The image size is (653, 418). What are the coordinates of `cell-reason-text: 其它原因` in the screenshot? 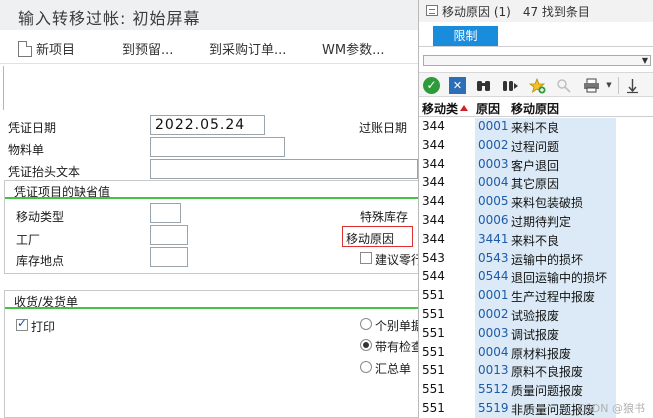 It's located at (535, 184).